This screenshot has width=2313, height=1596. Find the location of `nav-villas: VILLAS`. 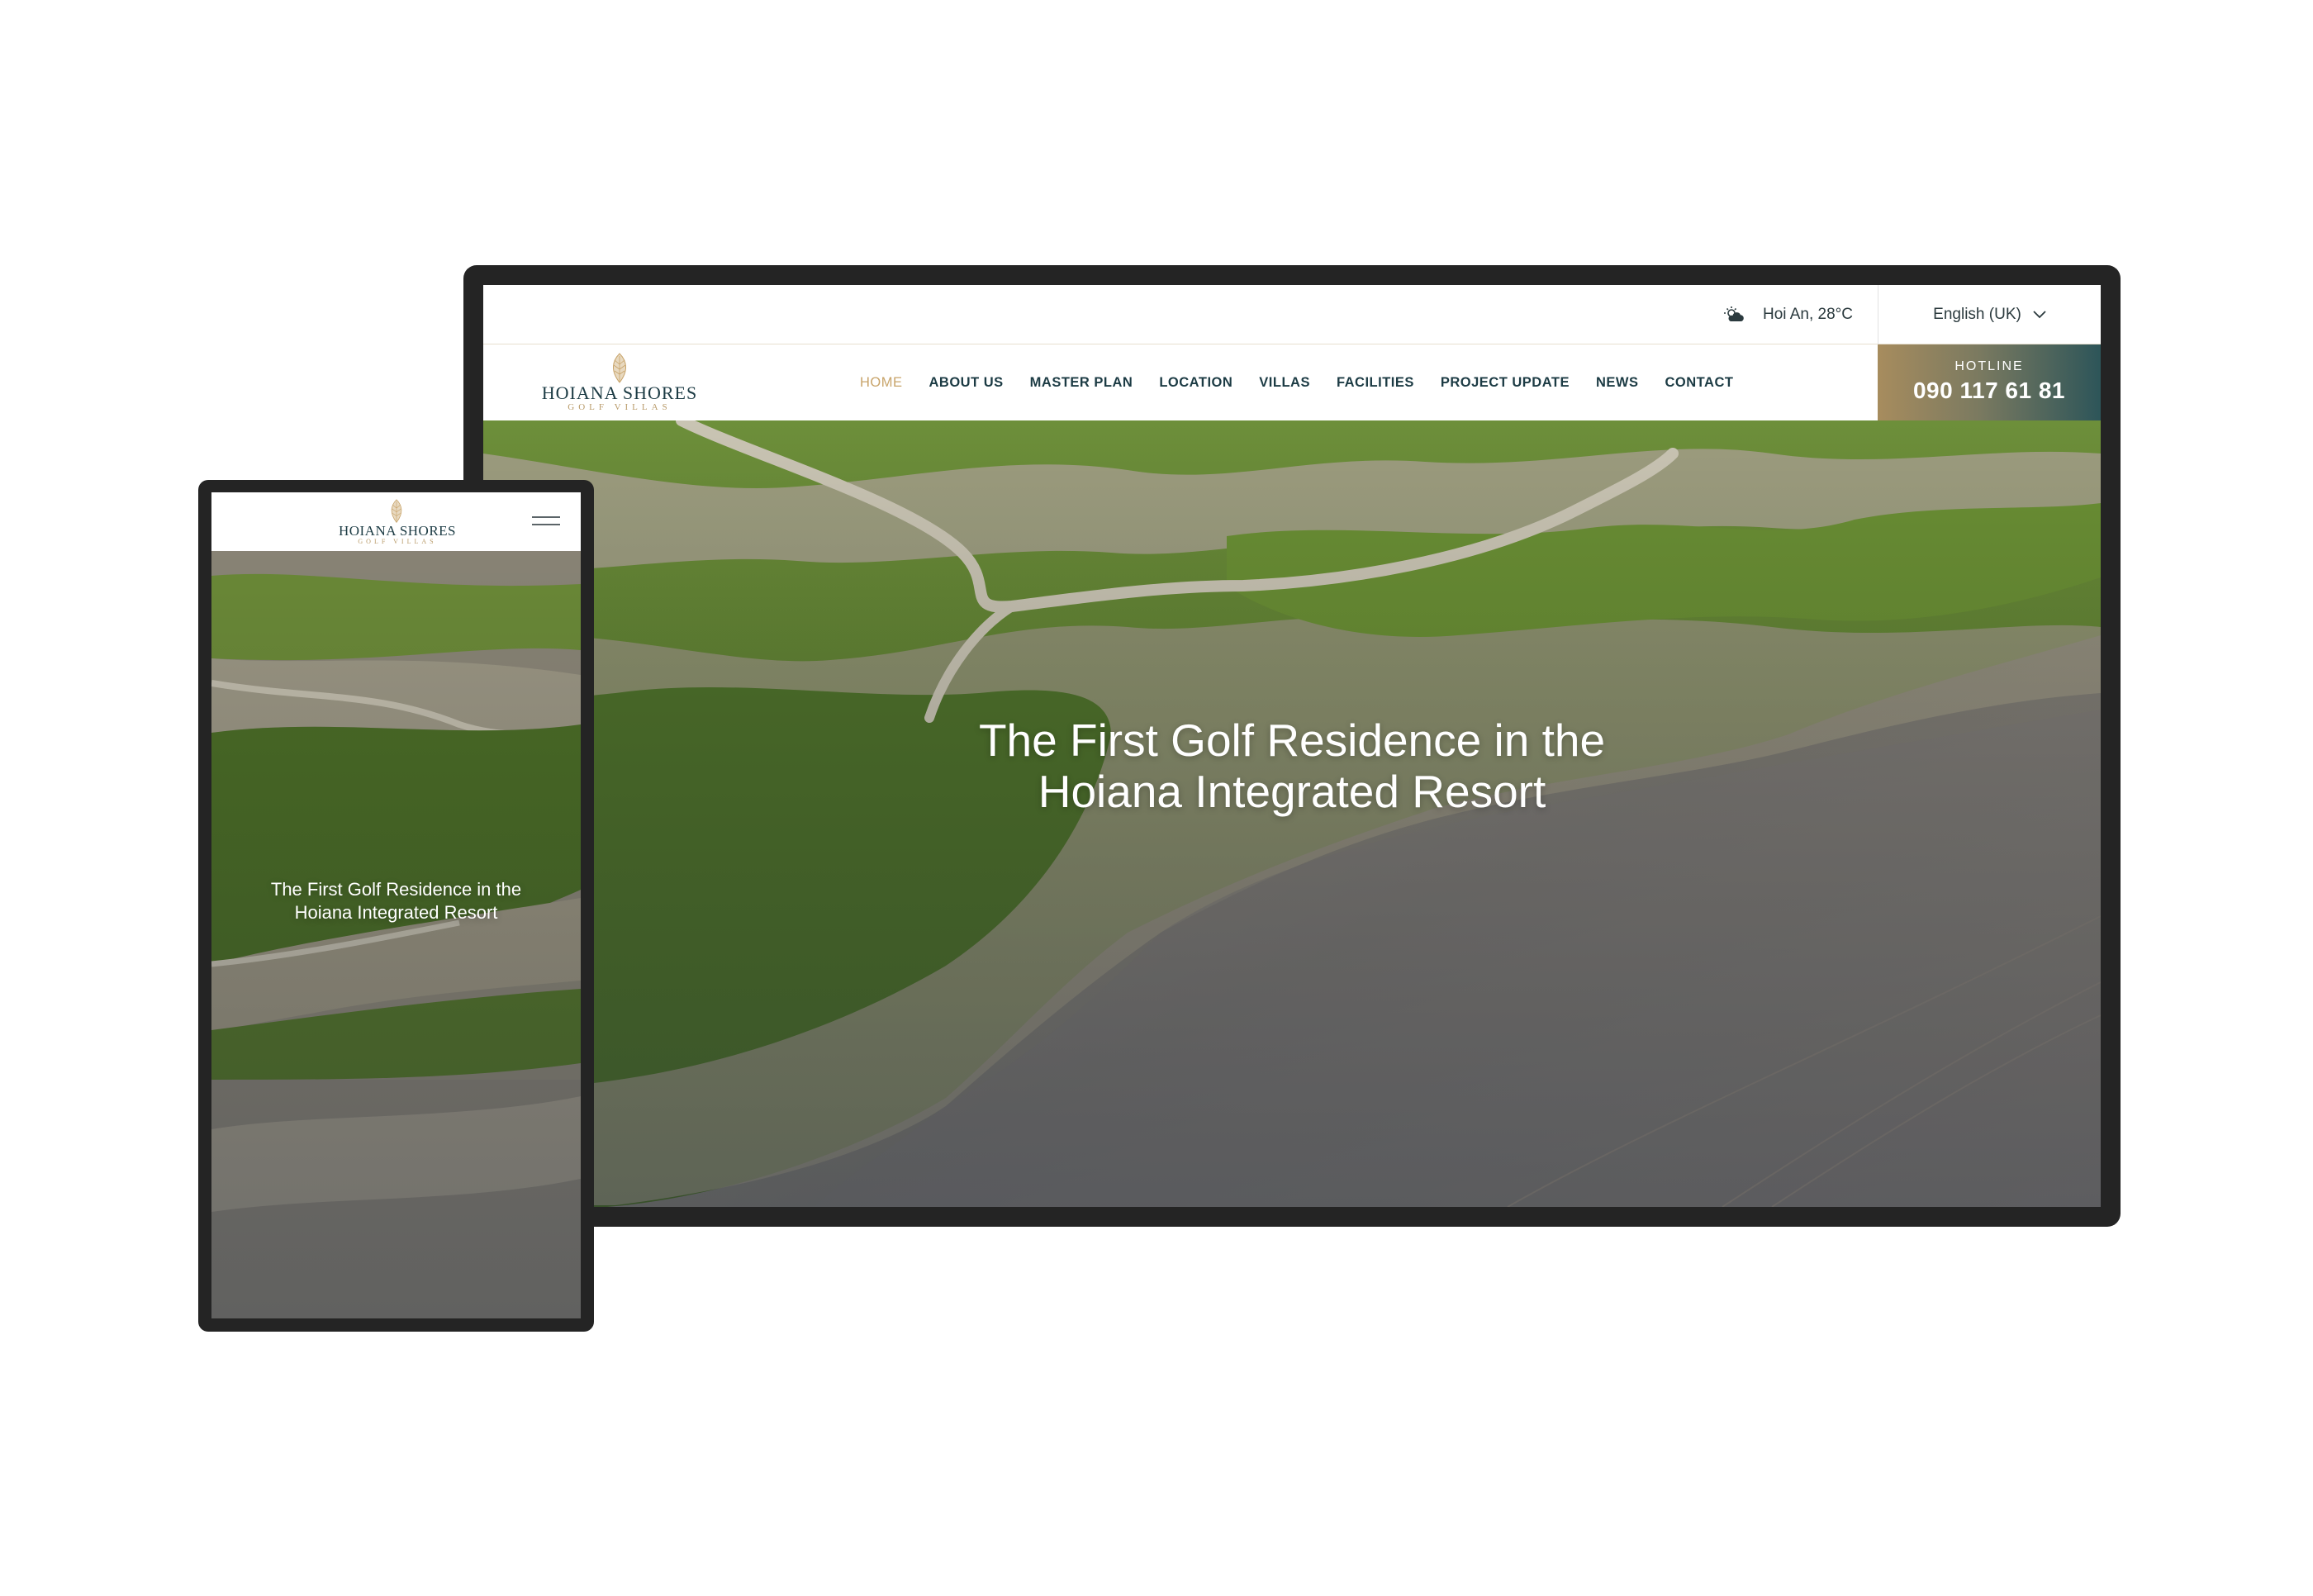

nav-villas: VILLAS is located at coordinates (1284, 383).